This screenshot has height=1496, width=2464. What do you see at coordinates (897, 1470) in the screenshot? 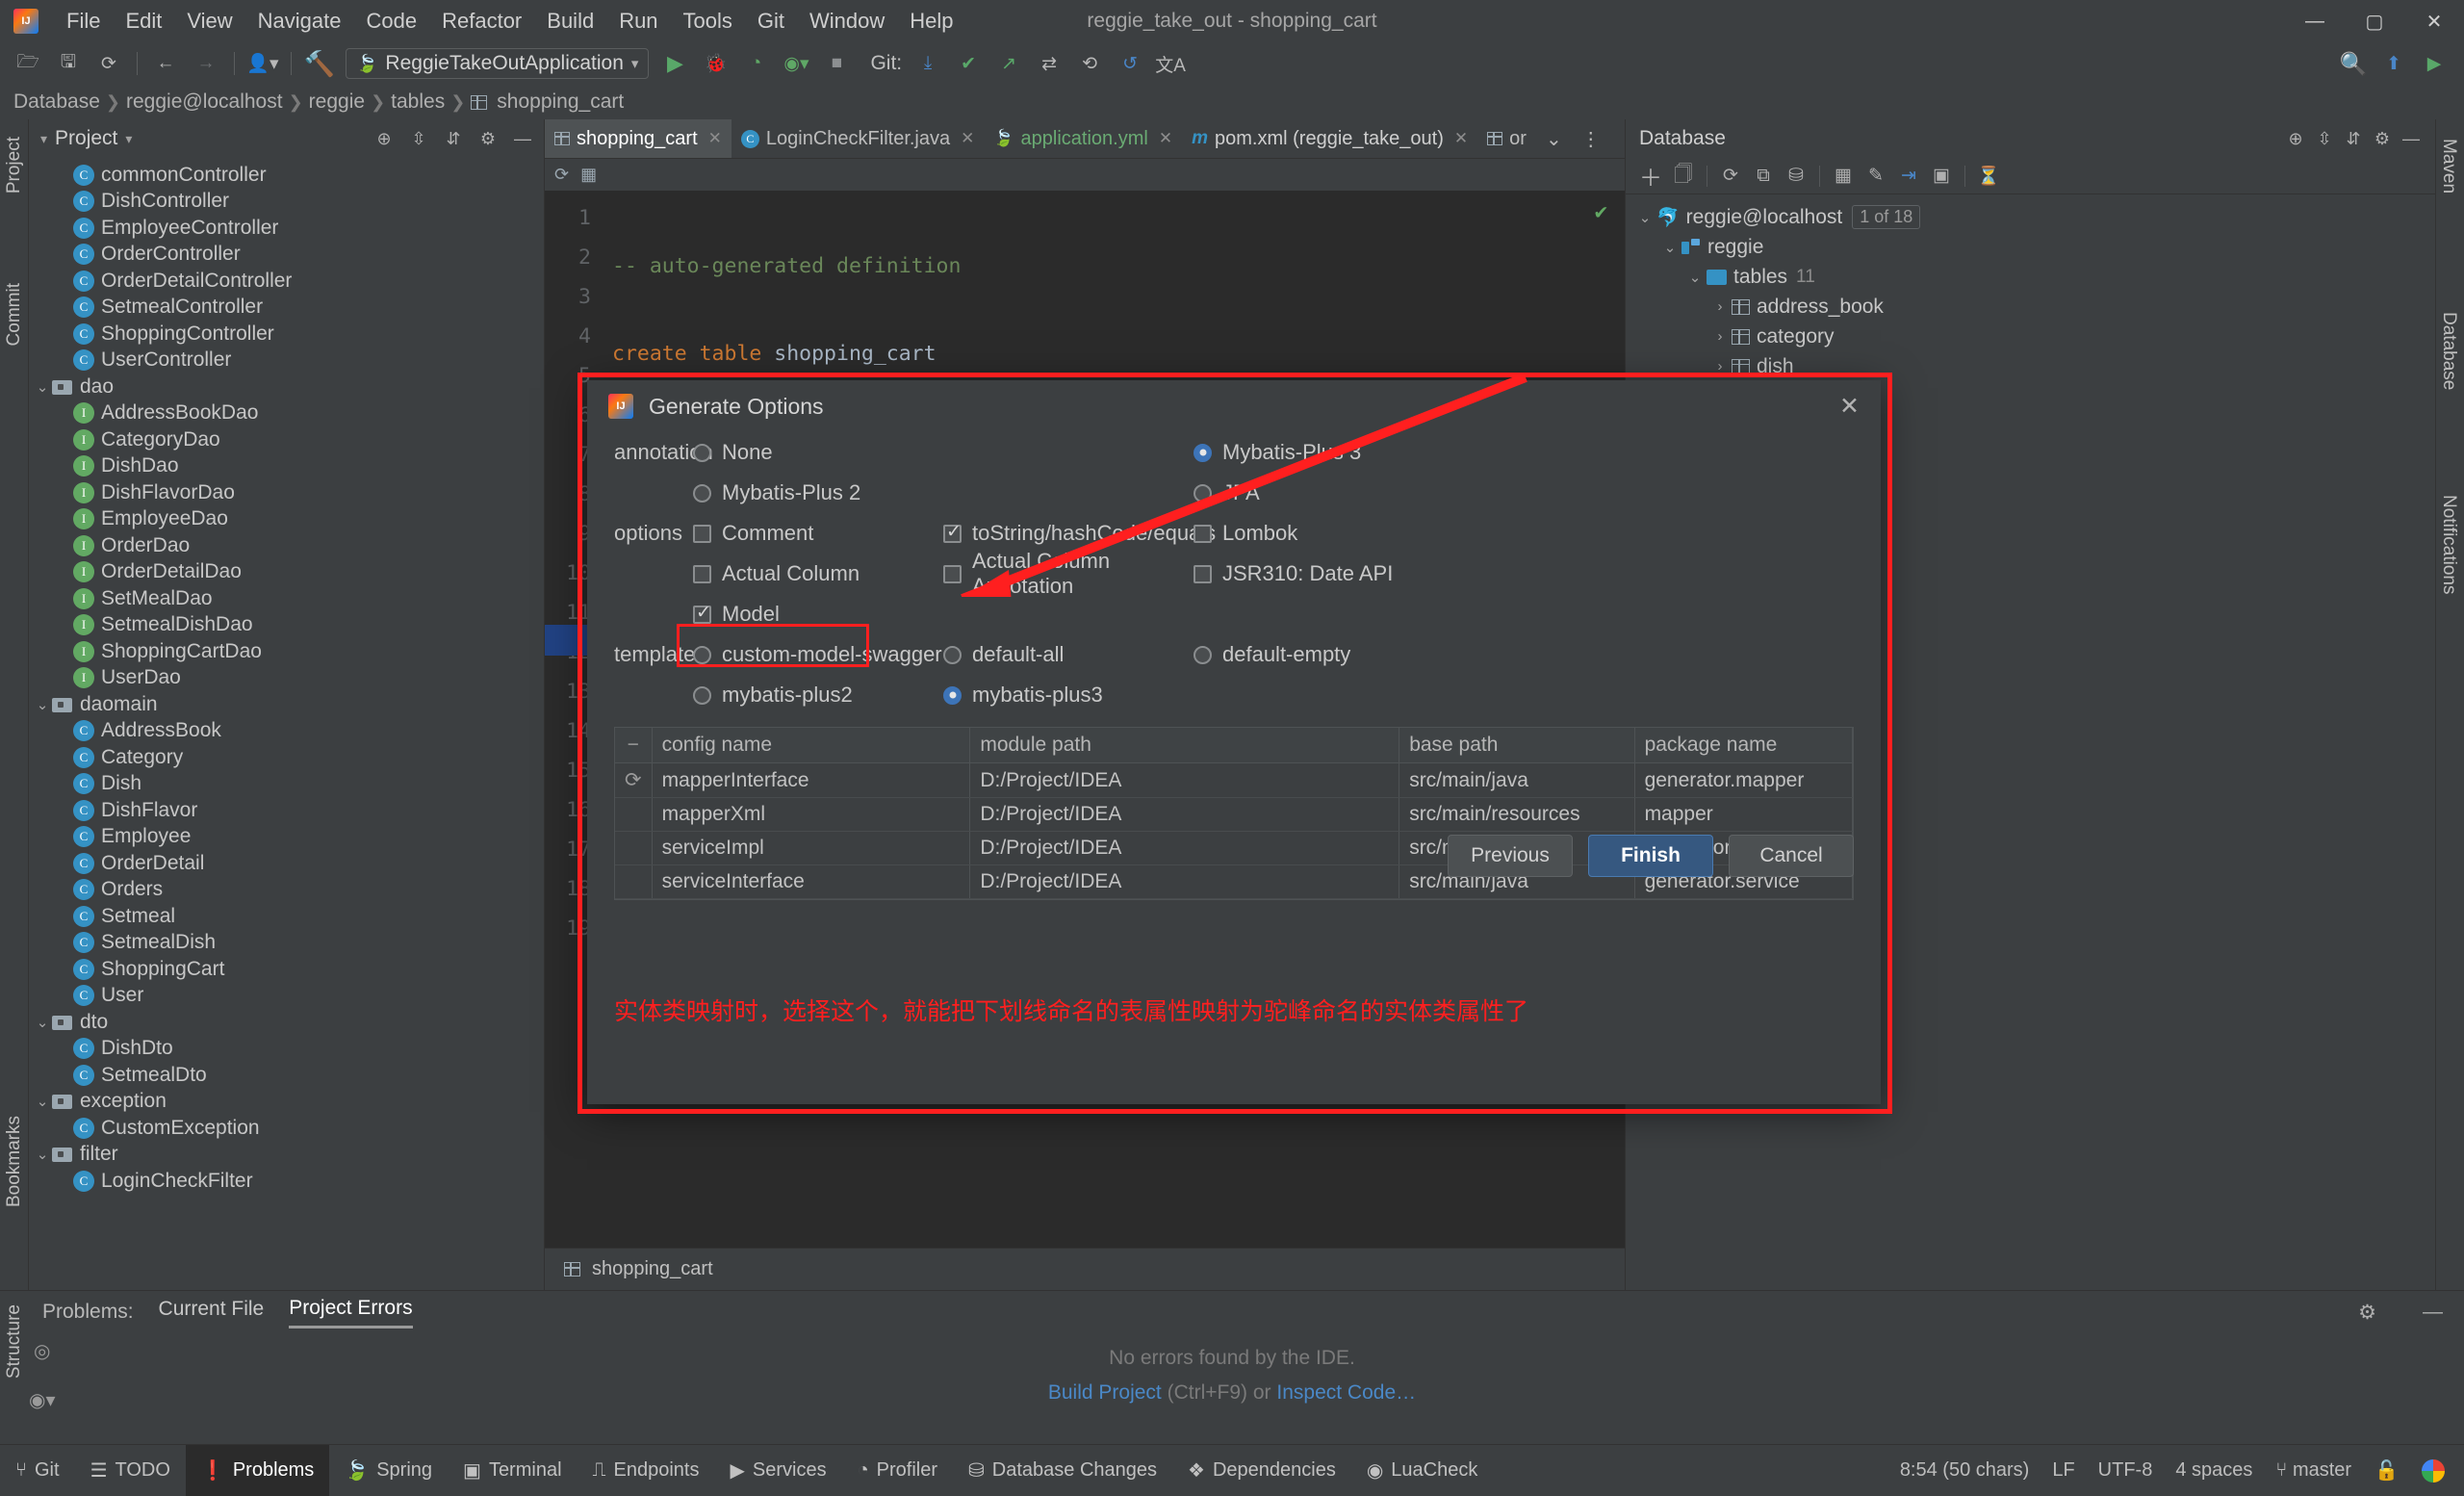
I see `bottom-tab-profiler: ◔ Profiler` at bounding box center [897, 1470].